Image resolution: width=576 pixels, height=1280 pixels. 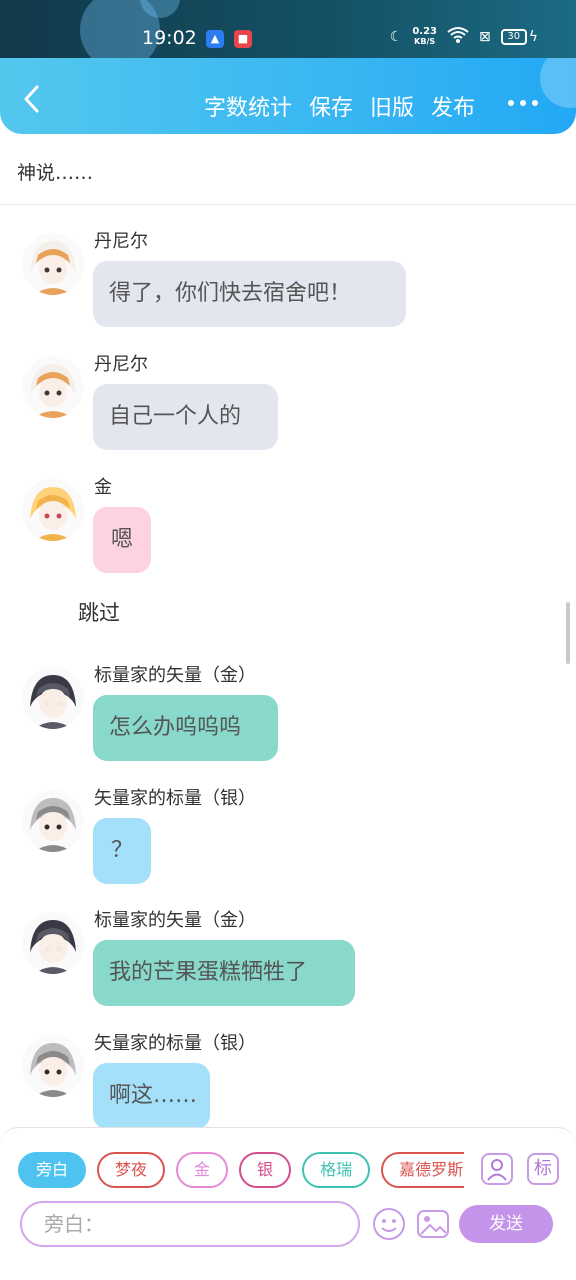 What do you see at coordinates (433, 1224) in the screenshot?
I see `image-icon` at bounding box center [433, 1224].